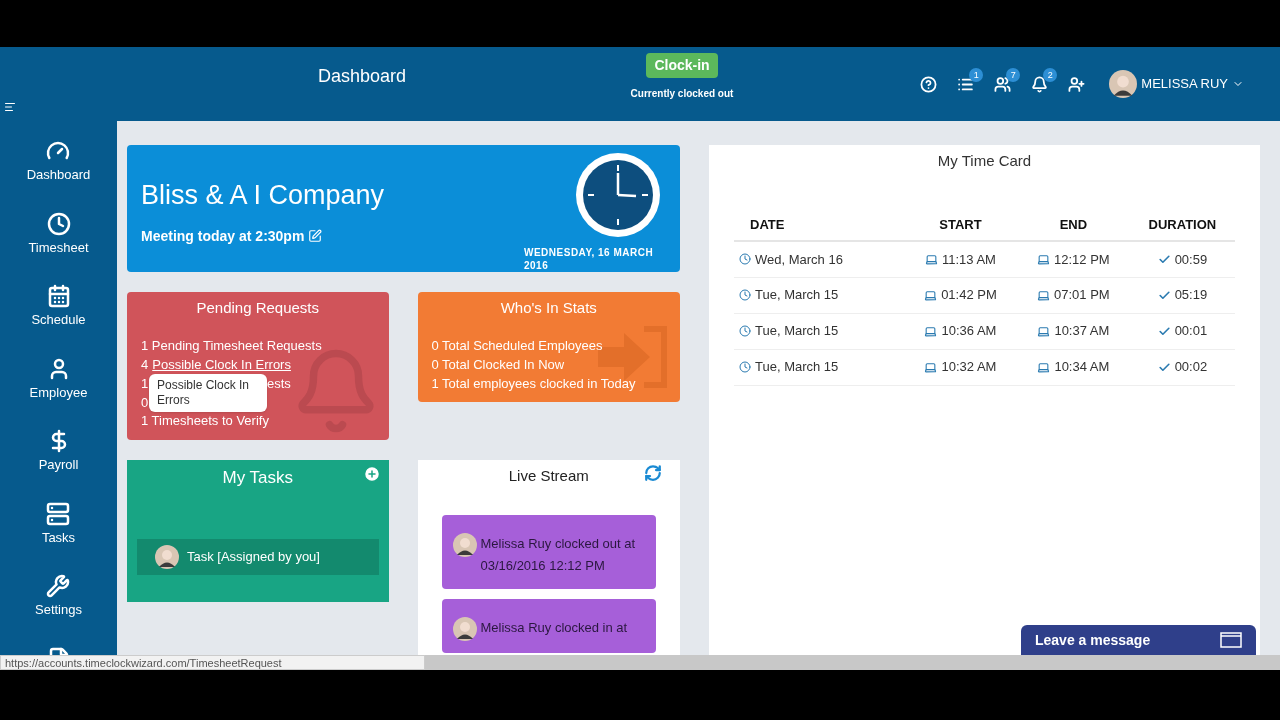  What do you see at coordinates (1191, 259) in the screenshot?
I see `duration-cell-text: 00:59` at bounding box center [1191, 259].